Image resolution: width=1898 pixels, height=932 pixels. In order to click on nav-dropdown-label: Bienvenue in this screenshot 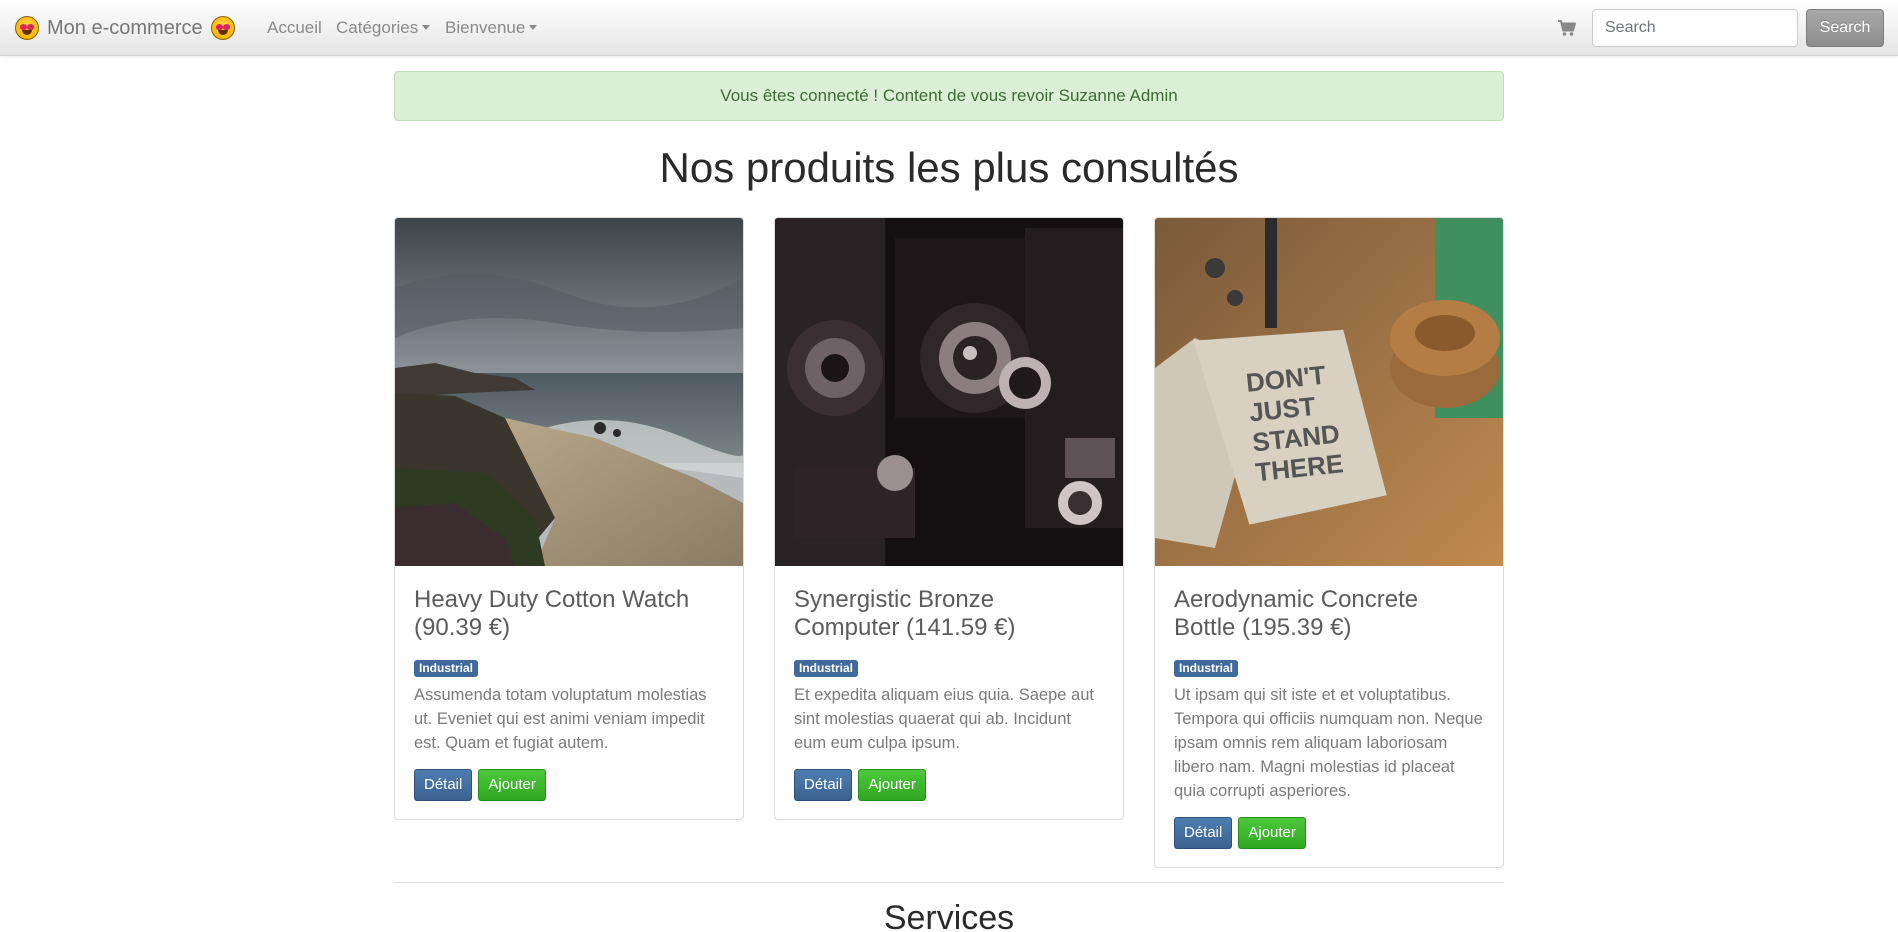, I will do `click(485, 27)`.